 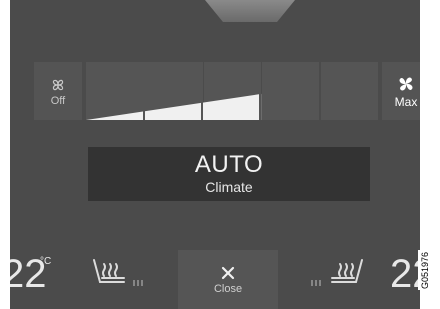 I want to click on auto-climate-button: AUTO Climate, so click(x=229, y=174).